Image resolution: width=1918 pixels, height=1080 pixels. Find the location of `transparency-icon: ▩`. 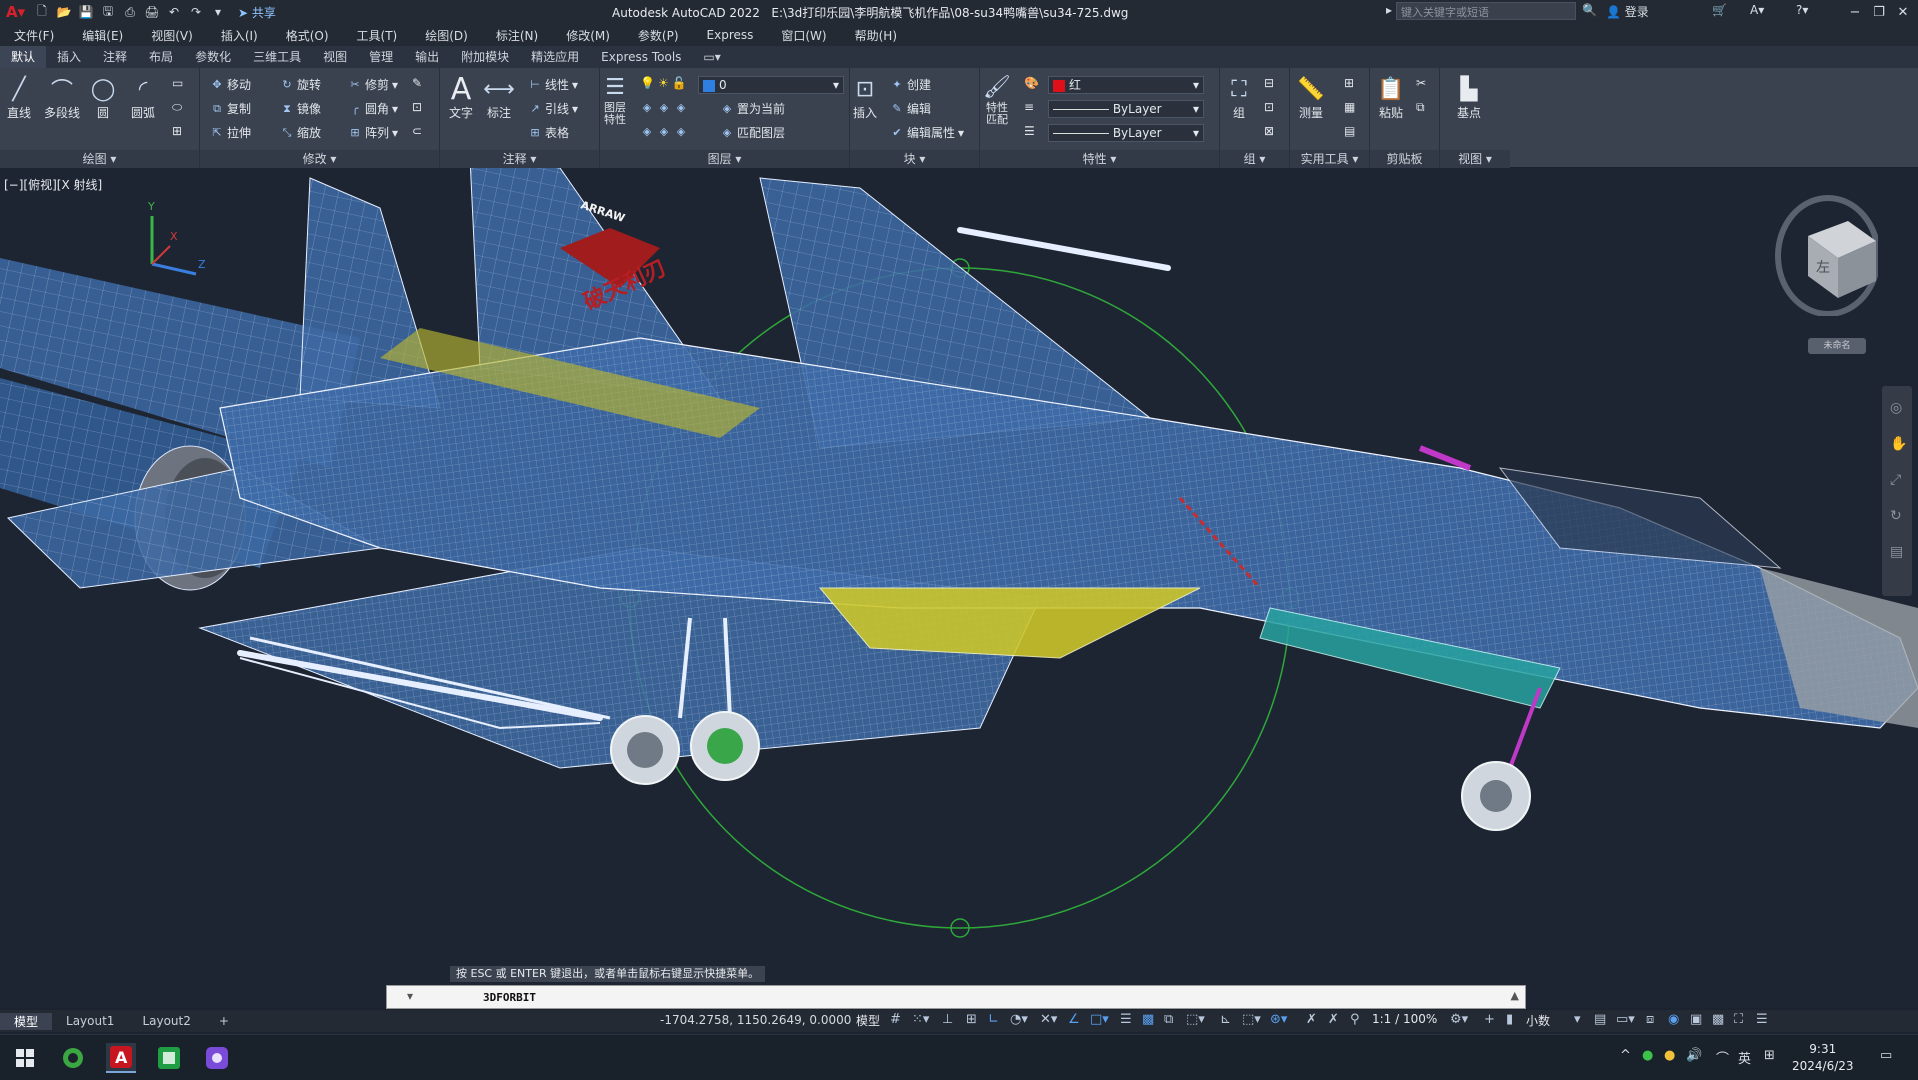

transparency-icon: ▩ is located at coordinates (1148, 1019).